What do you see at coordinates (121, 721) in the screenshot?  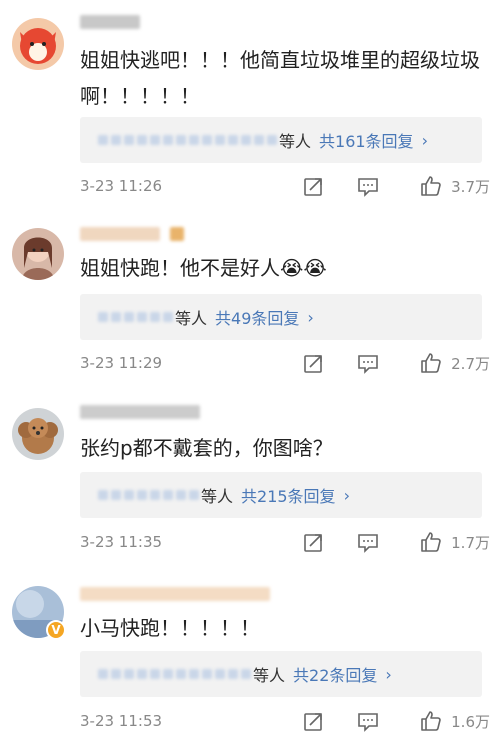 I see `timestamp: 3-23 11:53` at bounding box center [121, 721].